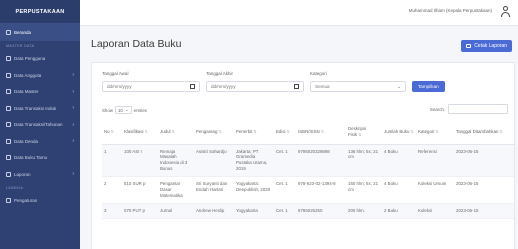  Describe the element at coordinates (40, 12) in the screenshot. I see `app-brand: PERPUSTAKAAN` at that location.